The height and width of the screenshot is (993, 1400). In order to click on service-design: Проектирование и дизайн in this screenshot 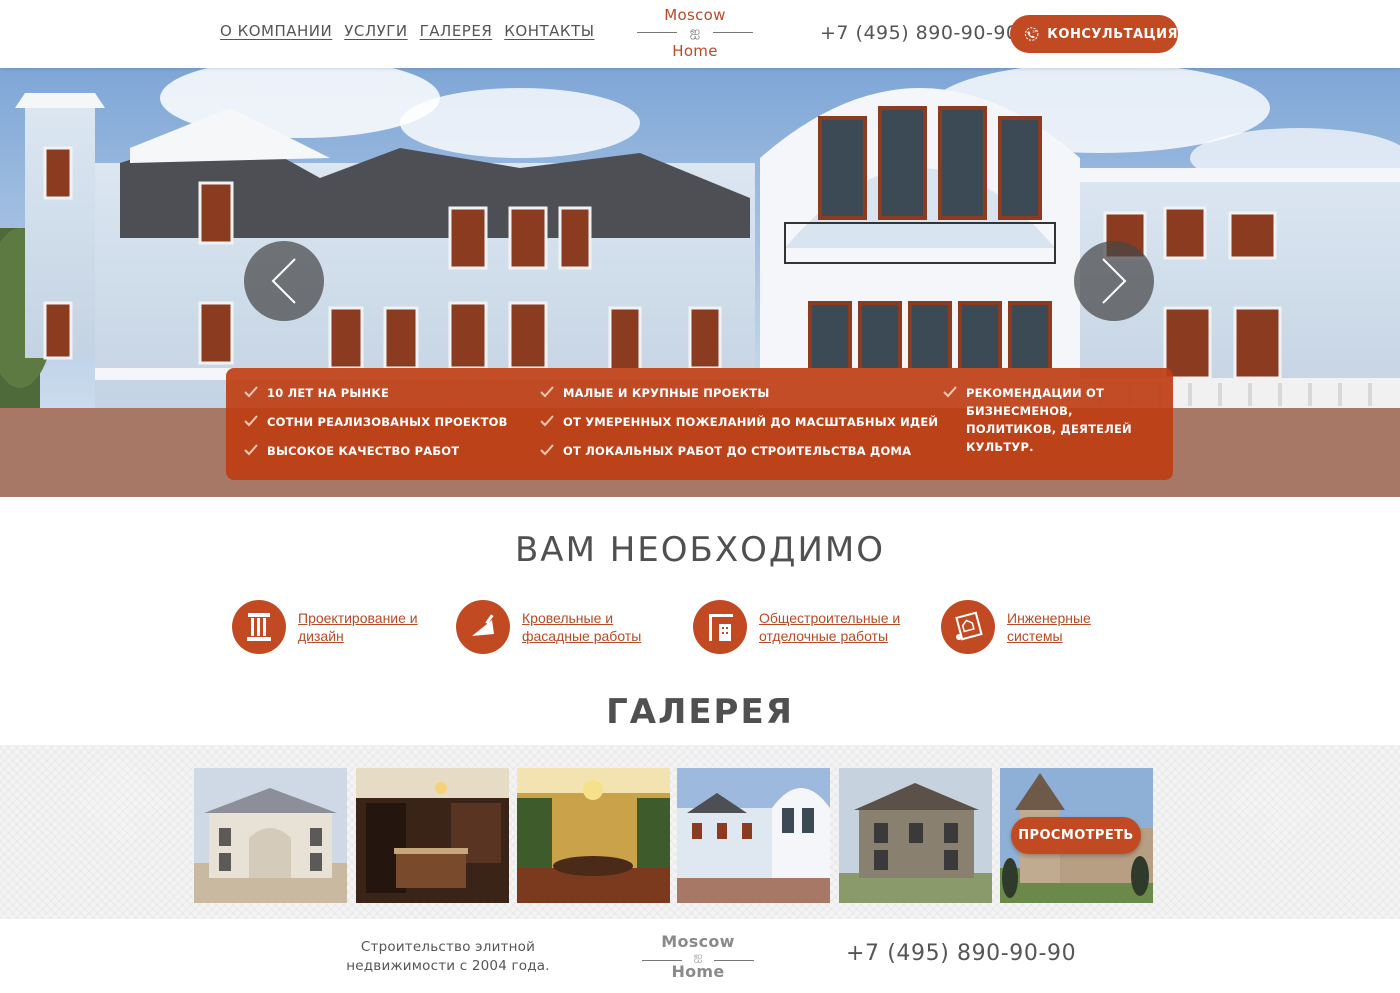, I will do `click(325, 627)`.